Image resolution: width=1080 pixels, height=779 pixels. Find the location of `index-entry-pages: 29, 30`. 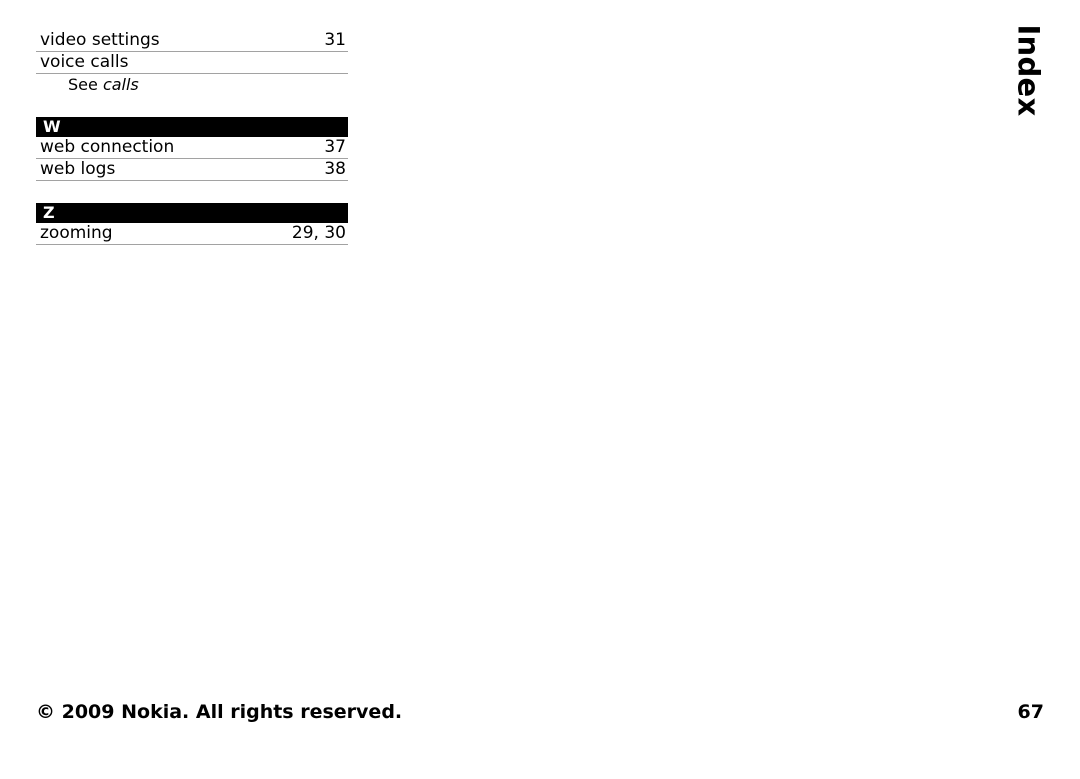

index-entry-pages: 29, 30 is located at coordinates (318, 233).